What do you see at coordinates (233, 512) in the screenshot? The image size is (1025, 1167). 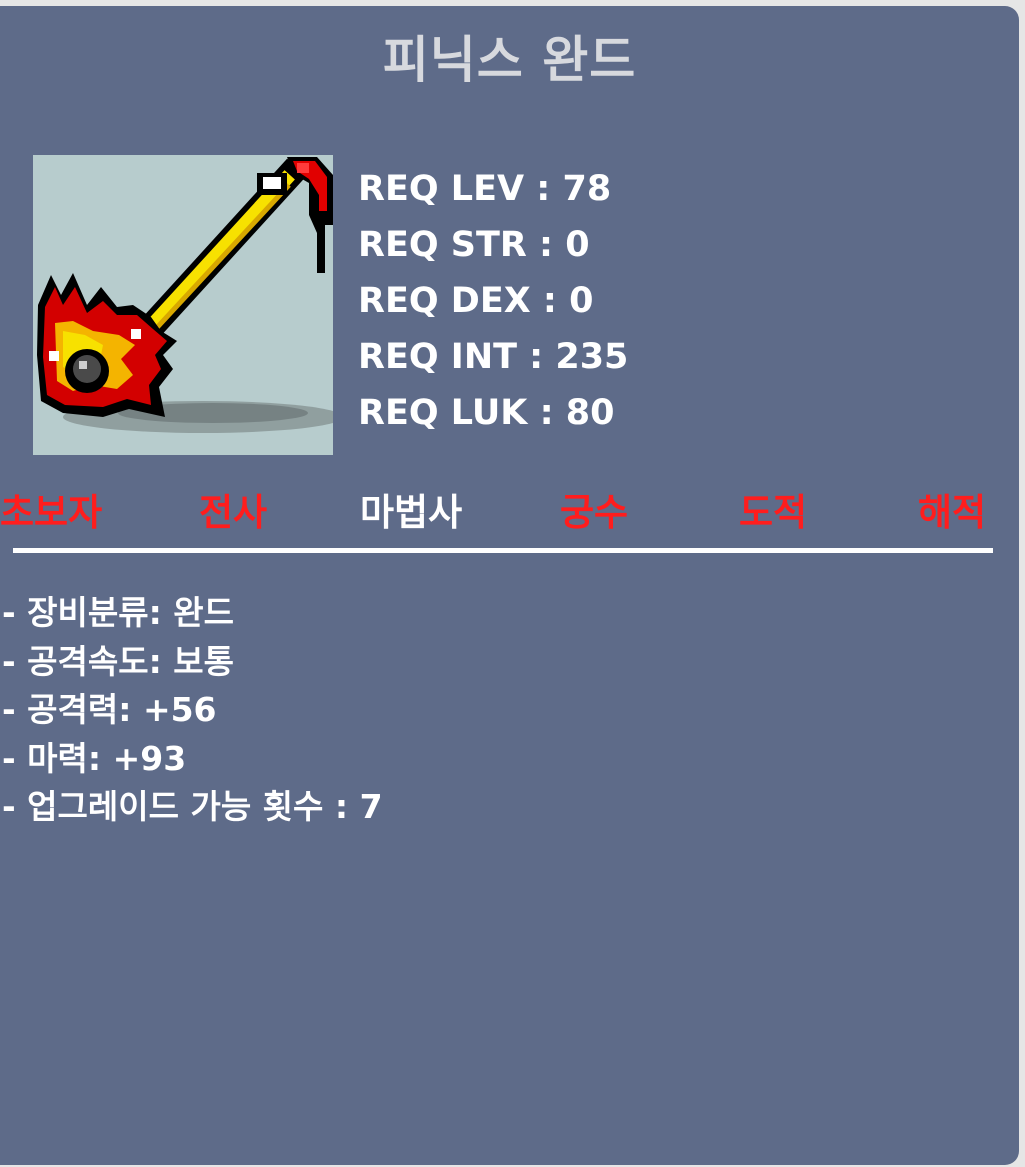 I see `job-warrior: 전사` at bounding box center [233, 512].